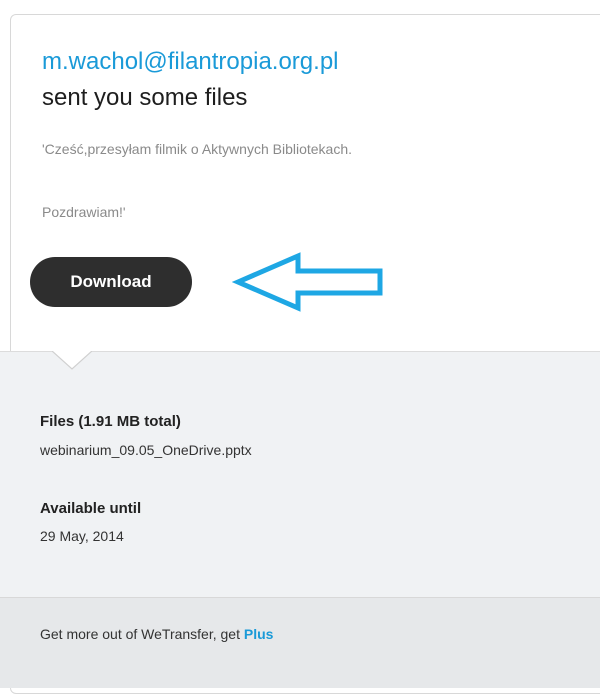  I want to click on headline: sent you some files, so click(145, 97).